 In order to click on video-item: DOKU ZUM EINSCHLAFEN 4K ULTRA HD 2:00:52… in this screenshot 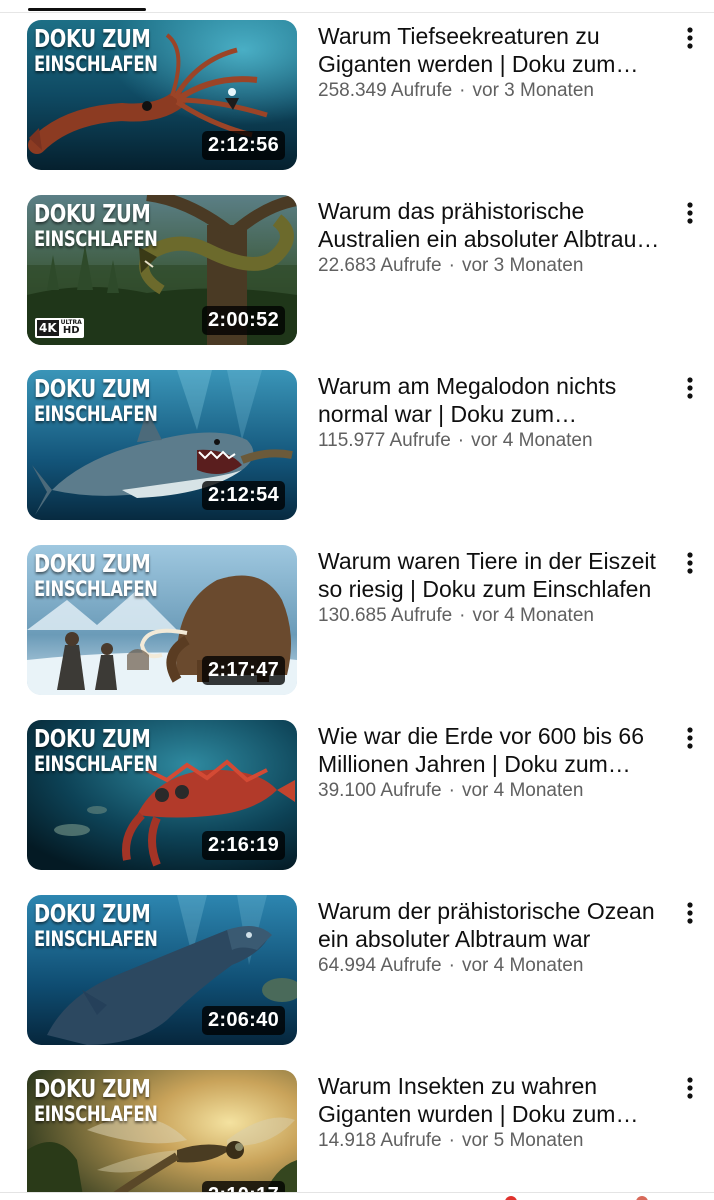, I will do `click(357, 270)`.